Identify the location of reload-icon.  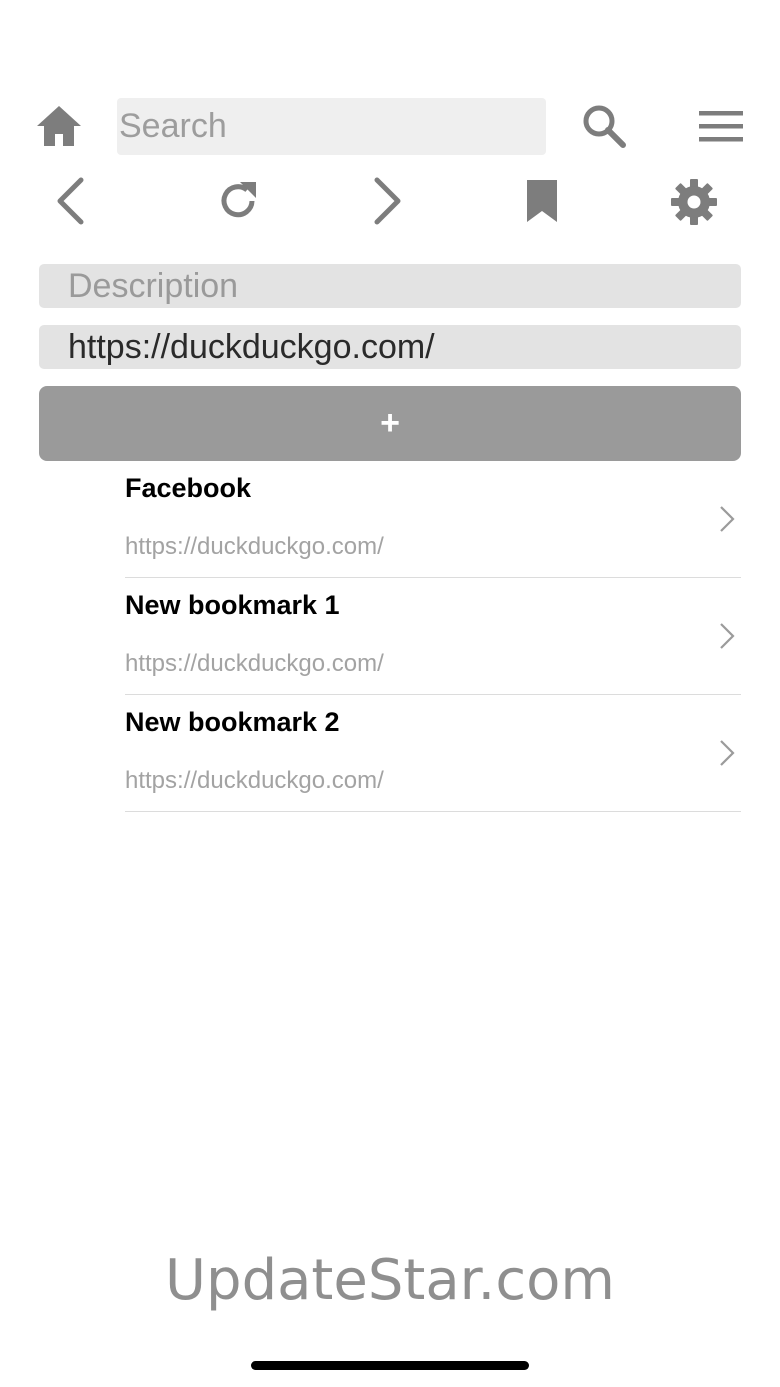
(238, 200).